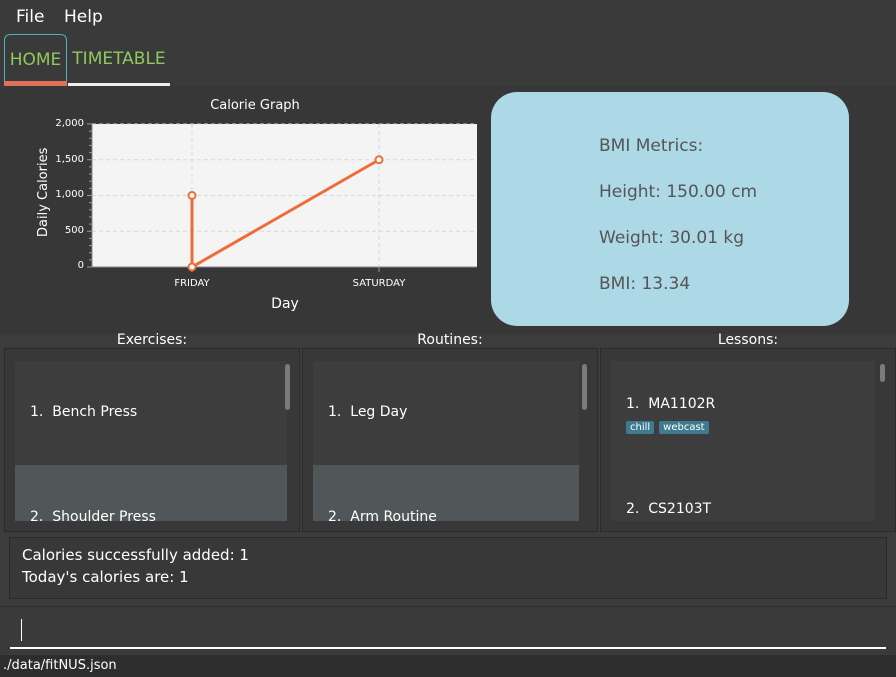 Image resolution: width=896 pixels, height=677 pixels. I want to click on menu-bar: File Help, so click(448, 17).